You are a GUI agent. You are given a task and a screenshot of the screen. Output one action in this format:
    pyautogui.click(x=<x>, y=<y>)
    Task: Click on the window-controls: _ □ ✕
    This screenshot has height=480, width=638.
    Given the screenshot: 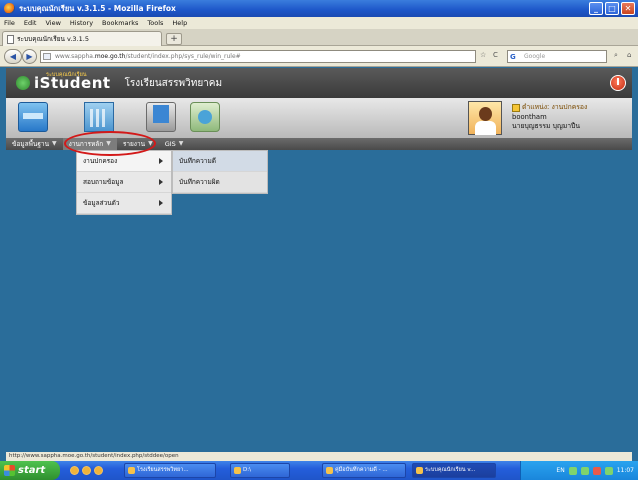 What is the action you would take?
    pyautogui.click(x=612, y=8)
    